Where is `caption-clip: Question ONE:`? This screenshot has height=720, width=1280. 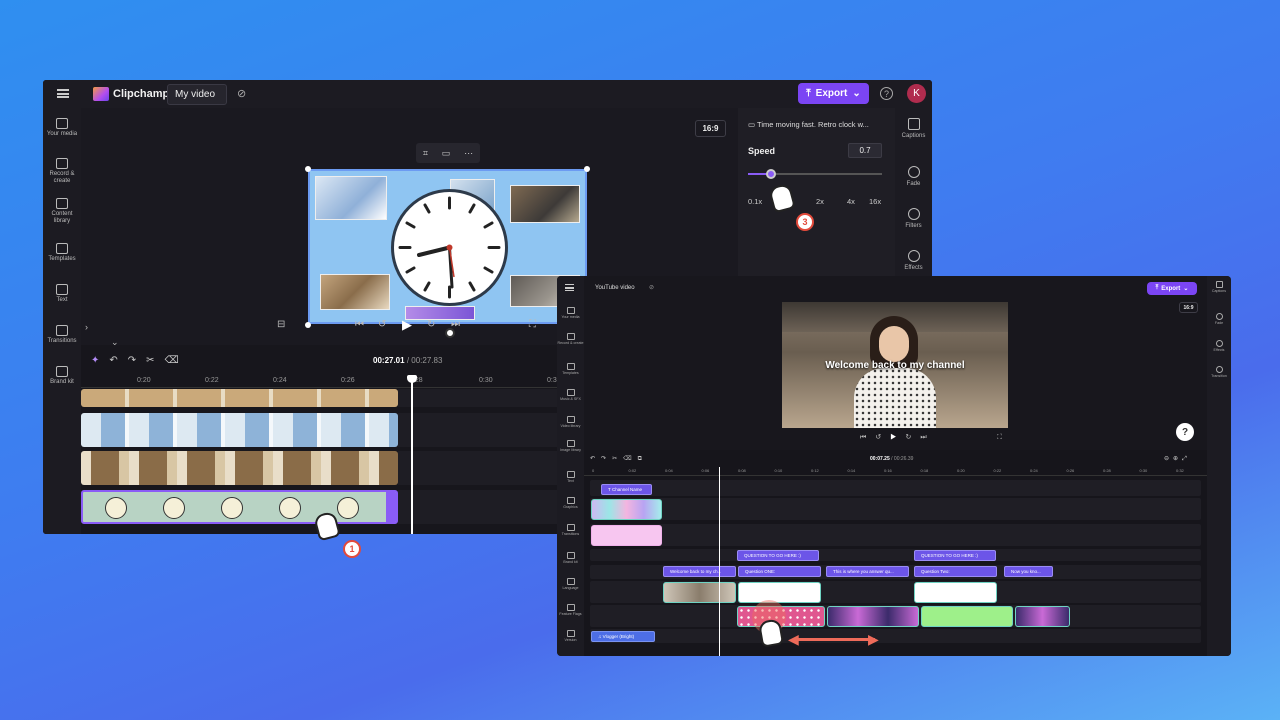
caption-clip: Question ONE: is located at coordinates (779, 571).